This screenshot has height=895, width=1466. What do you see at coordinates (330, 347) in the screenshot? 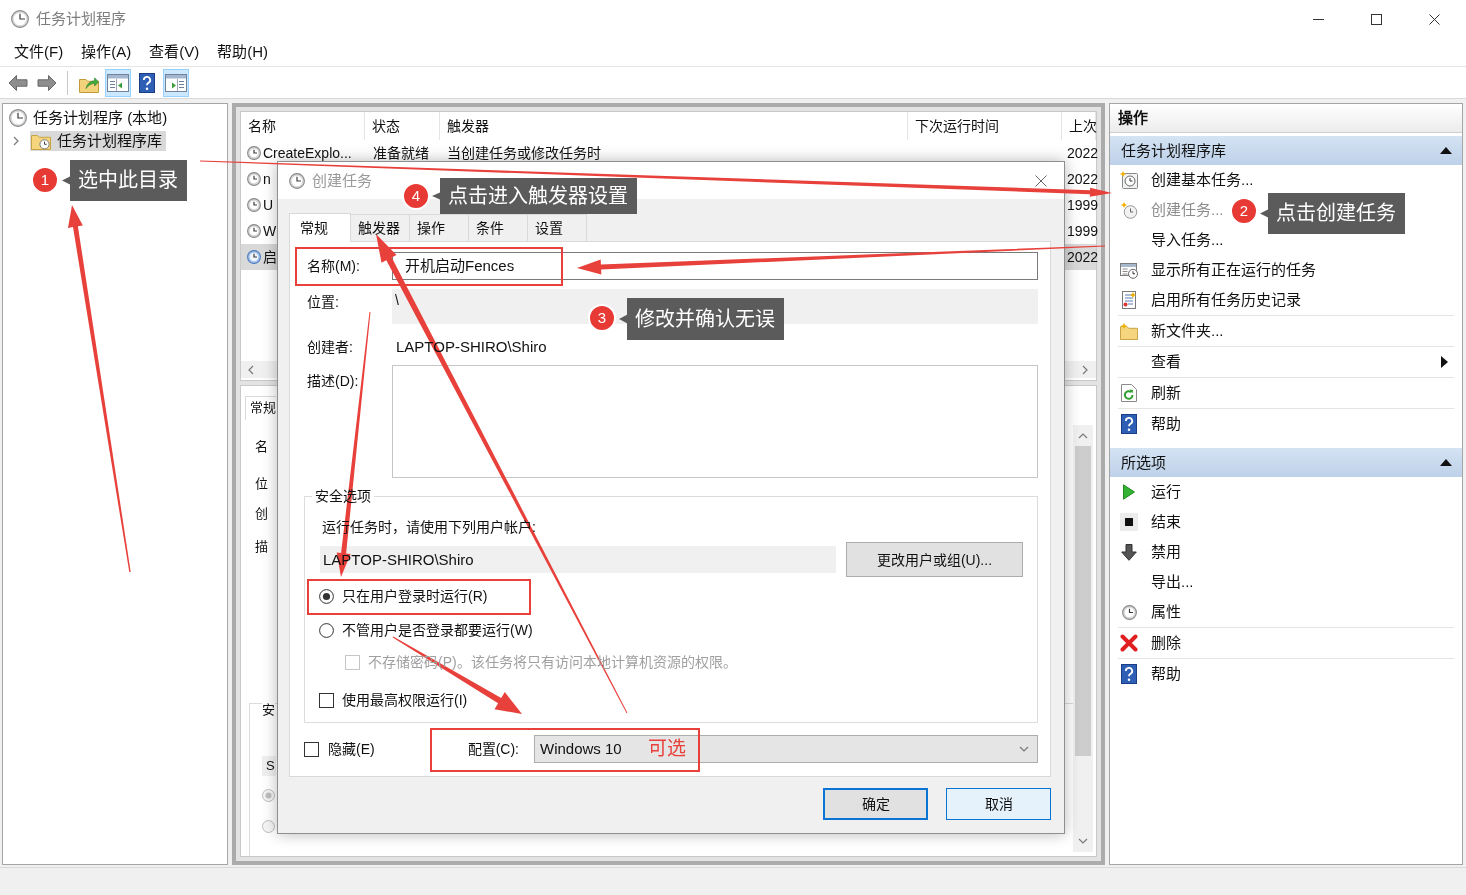
I see `field-label: 创建者:` at bounding box center [330, 347].